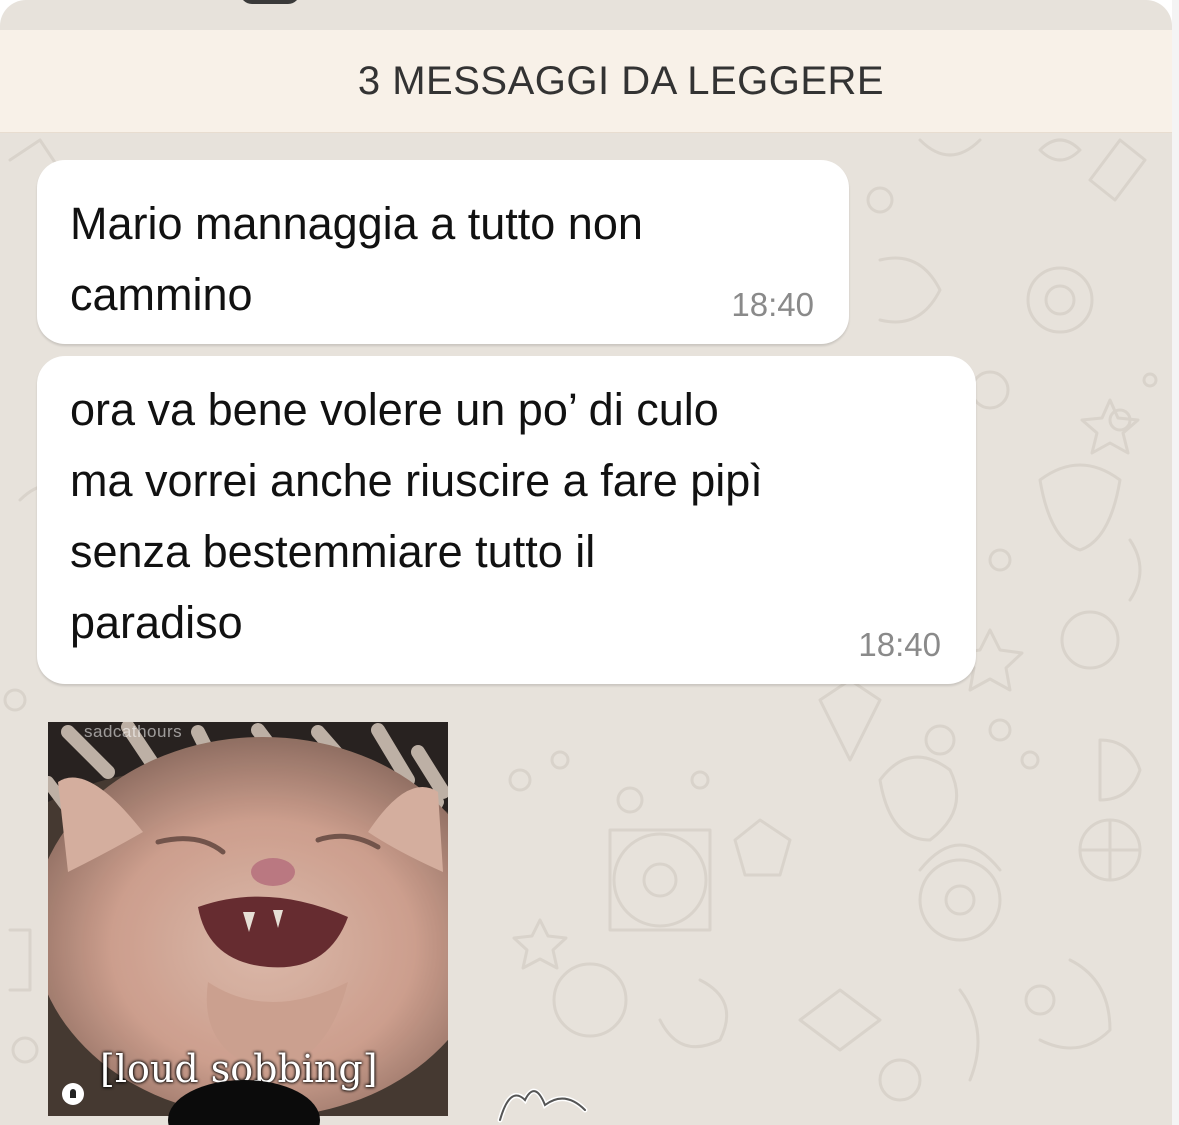  I want to click on unread-messages-label: 3 MESSAGGI DA LEGGERE, so click(621, 80).